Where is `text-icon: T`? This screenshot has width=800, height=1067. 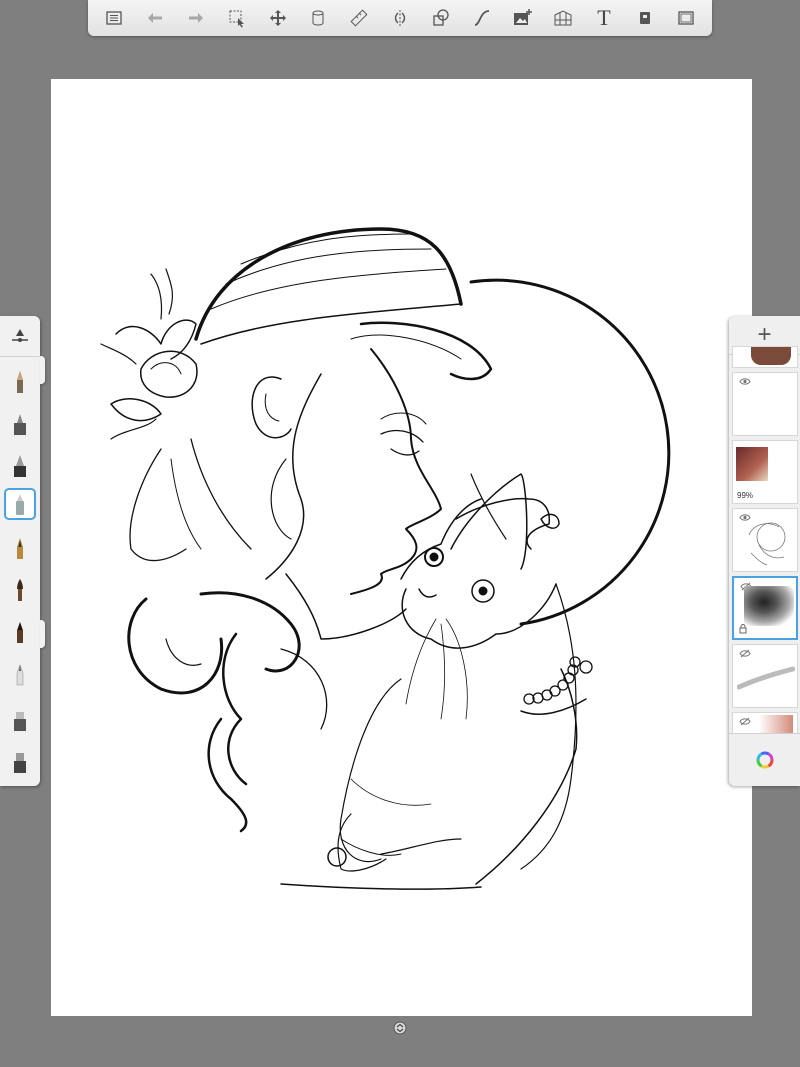 text-icon: T is located at coordinates (604, 18).